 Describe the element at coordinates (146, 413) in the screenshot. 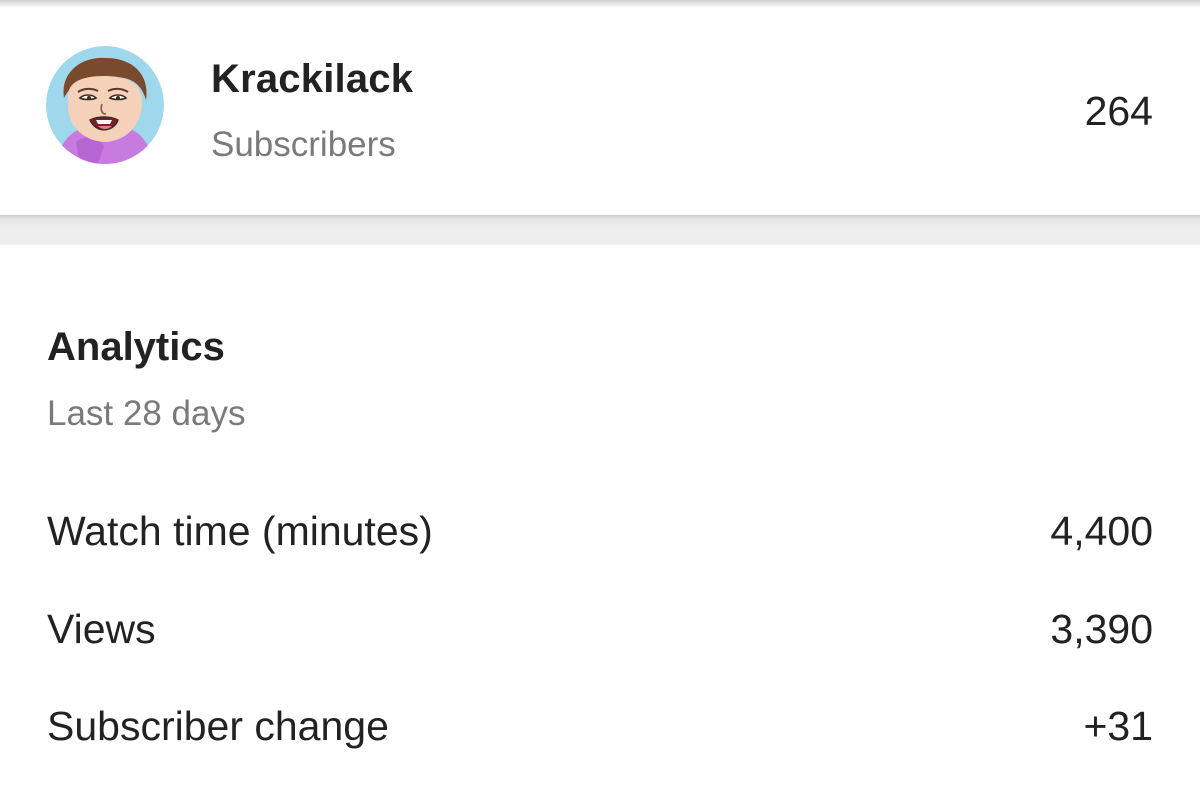

I see `analytics-period: Last 28 days` at that location.